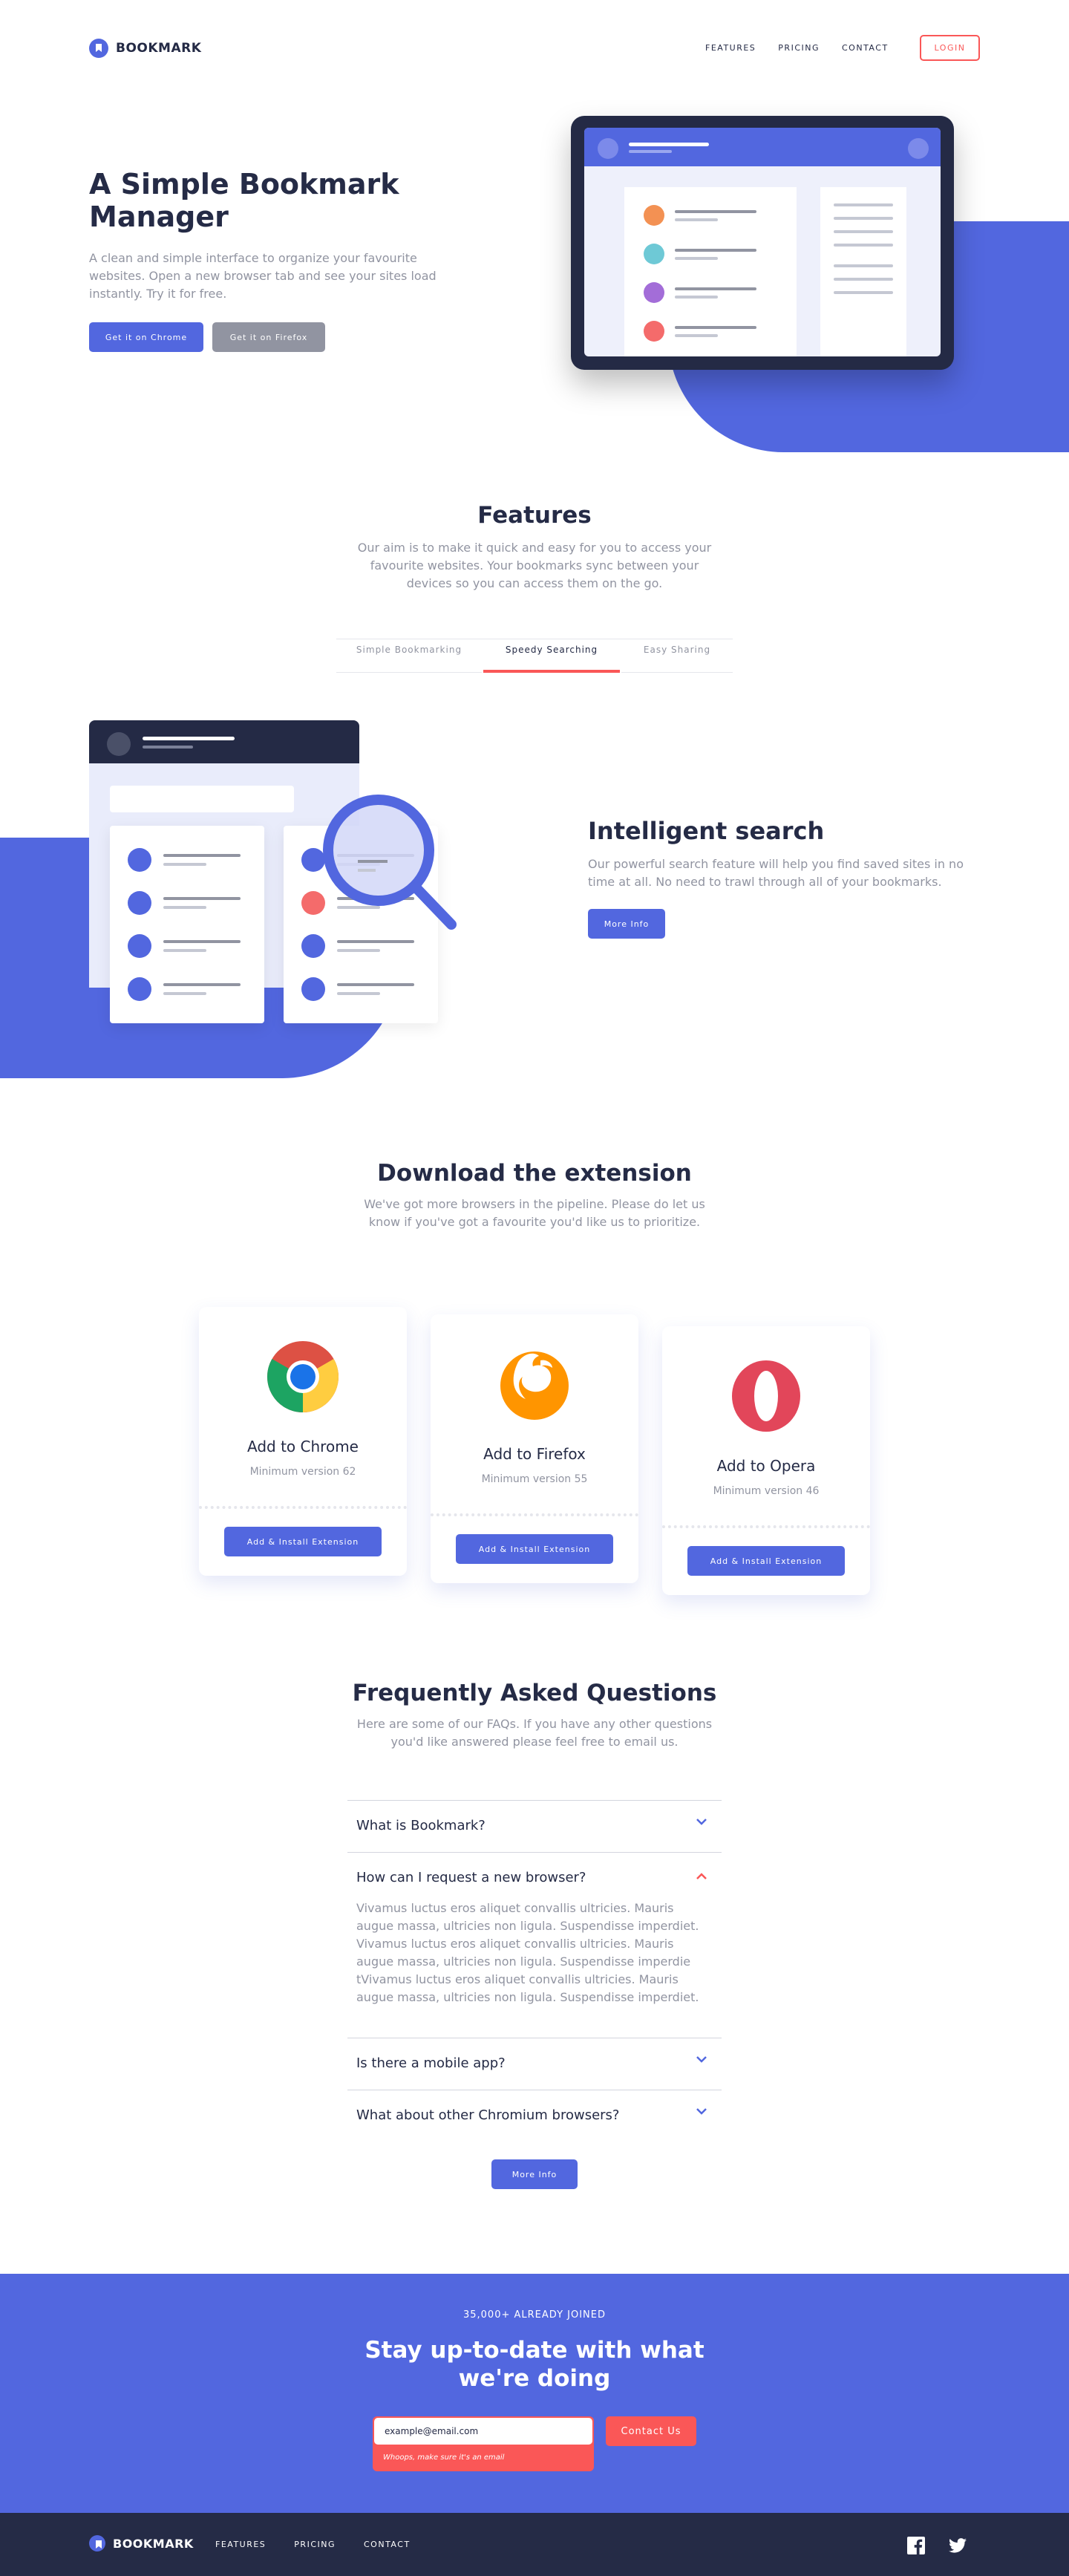  I want to click on tab-simple-bookmarking: Simple Bookmarking, so click(409, 656).